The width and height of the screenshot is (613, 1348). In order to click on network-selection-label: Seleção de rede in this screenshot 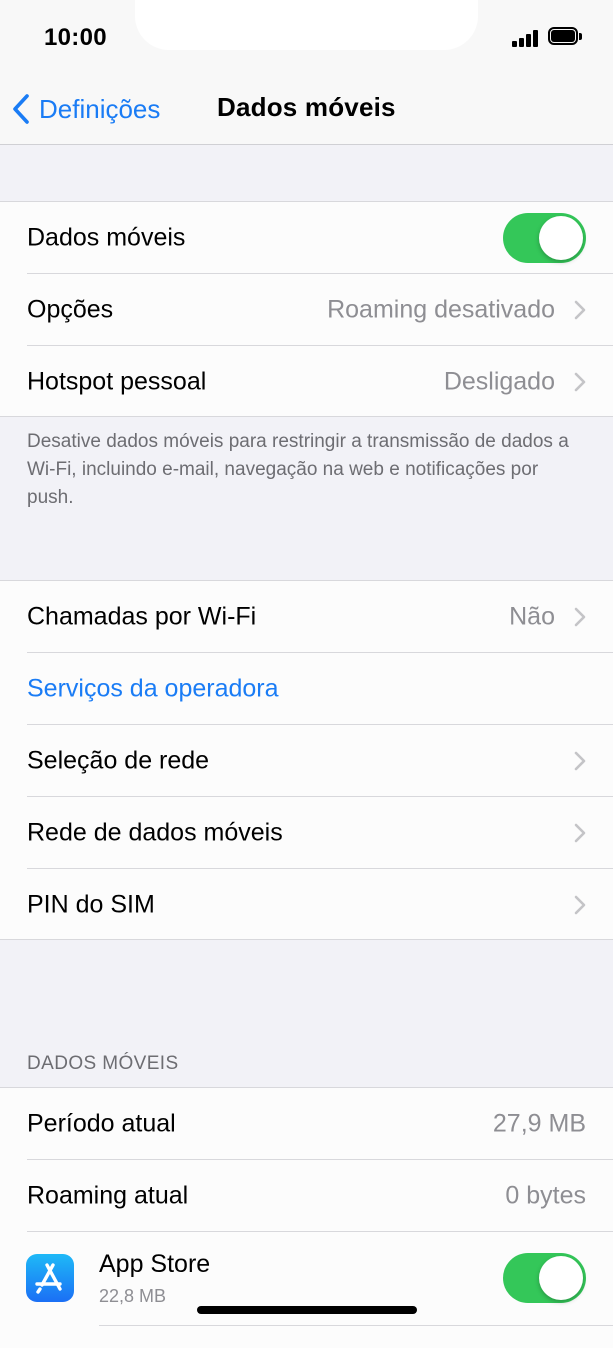, I will do `click(118, 760)`.